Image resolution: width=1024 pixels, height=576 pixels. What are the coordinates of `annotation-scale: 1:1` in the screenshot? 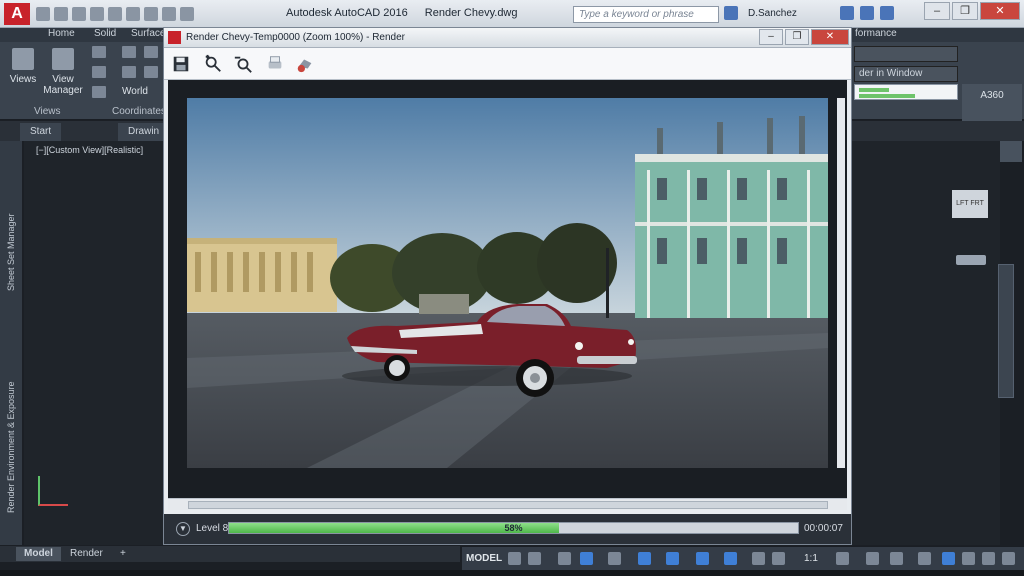 It's located at (811, 558).